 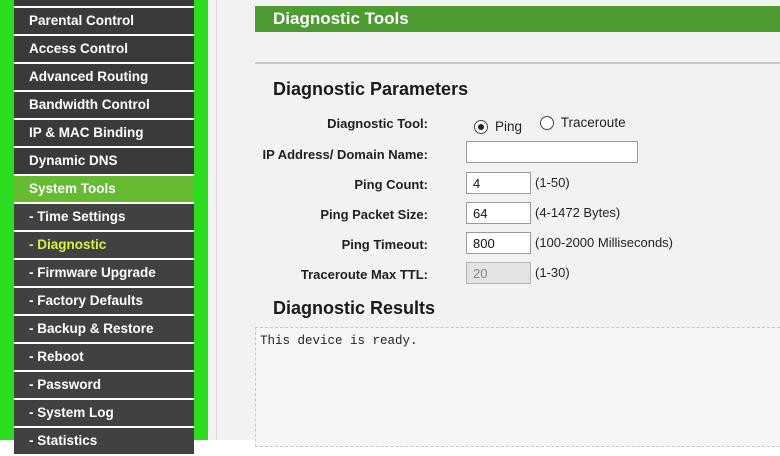 I want to click on ip-address-label: IP Address/ Domain Name:, so click(x=345, y=154).